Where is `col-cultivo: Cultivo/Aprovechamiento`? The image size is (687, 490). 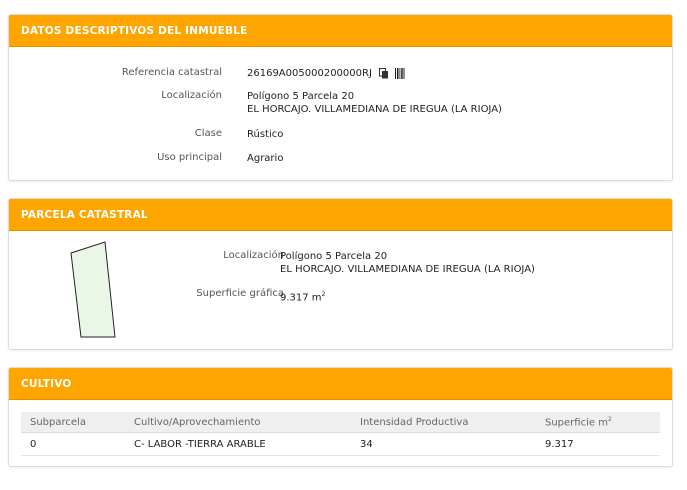
col-cultivo: Cultivo/Aprovechamiento is located at coordinates (238, 422).